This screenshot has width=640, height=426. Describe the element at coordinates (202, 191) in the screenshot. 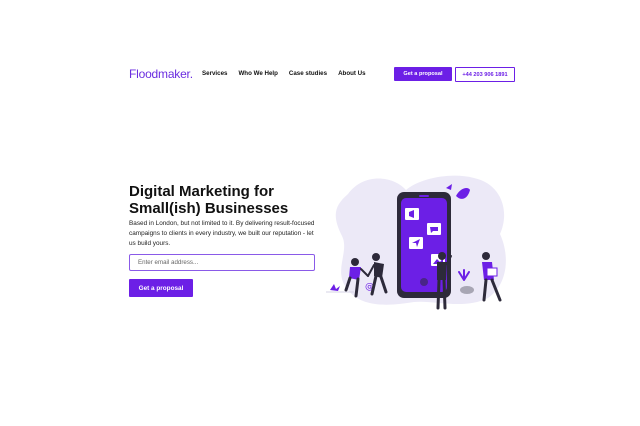

I see `hero-title-line-1: Digital Marketing for` at that location.